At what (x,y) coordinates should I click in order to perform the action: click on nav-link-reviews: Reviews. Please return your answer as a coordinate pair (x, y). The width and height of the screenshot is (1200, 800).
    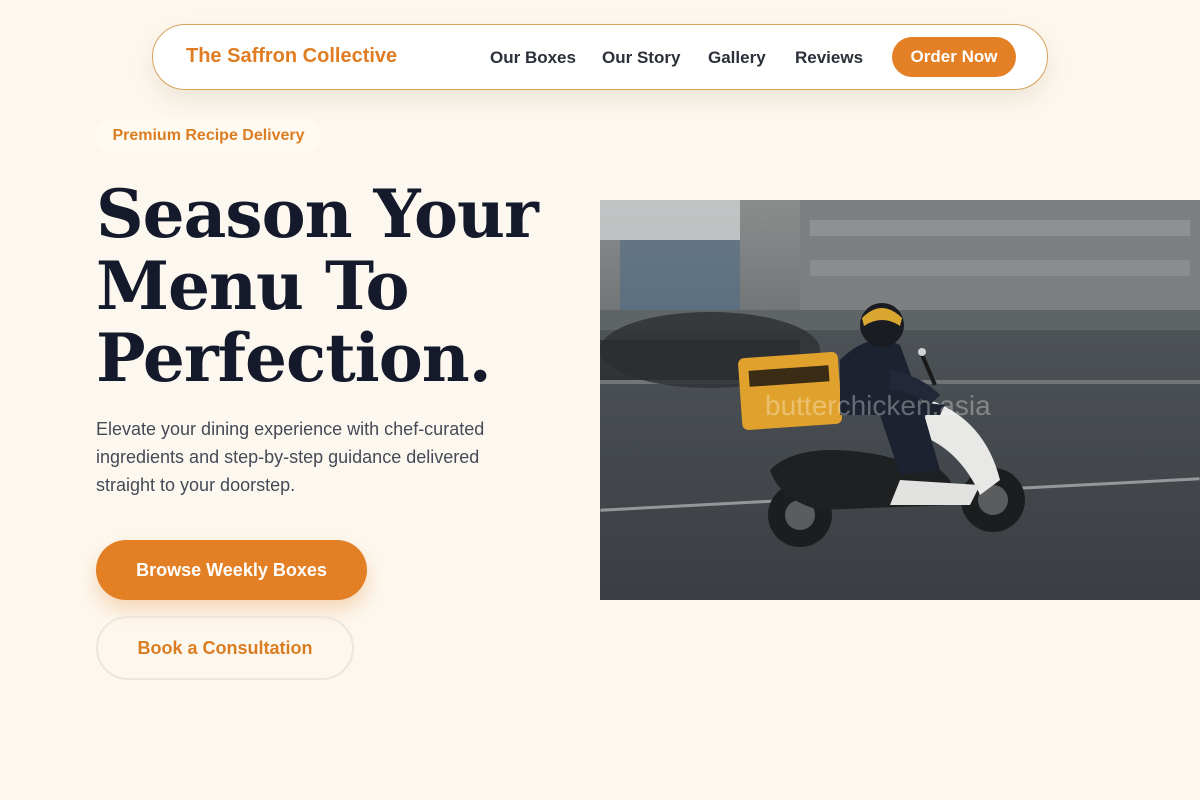
    Looking at the image, I should click on (829, 58).